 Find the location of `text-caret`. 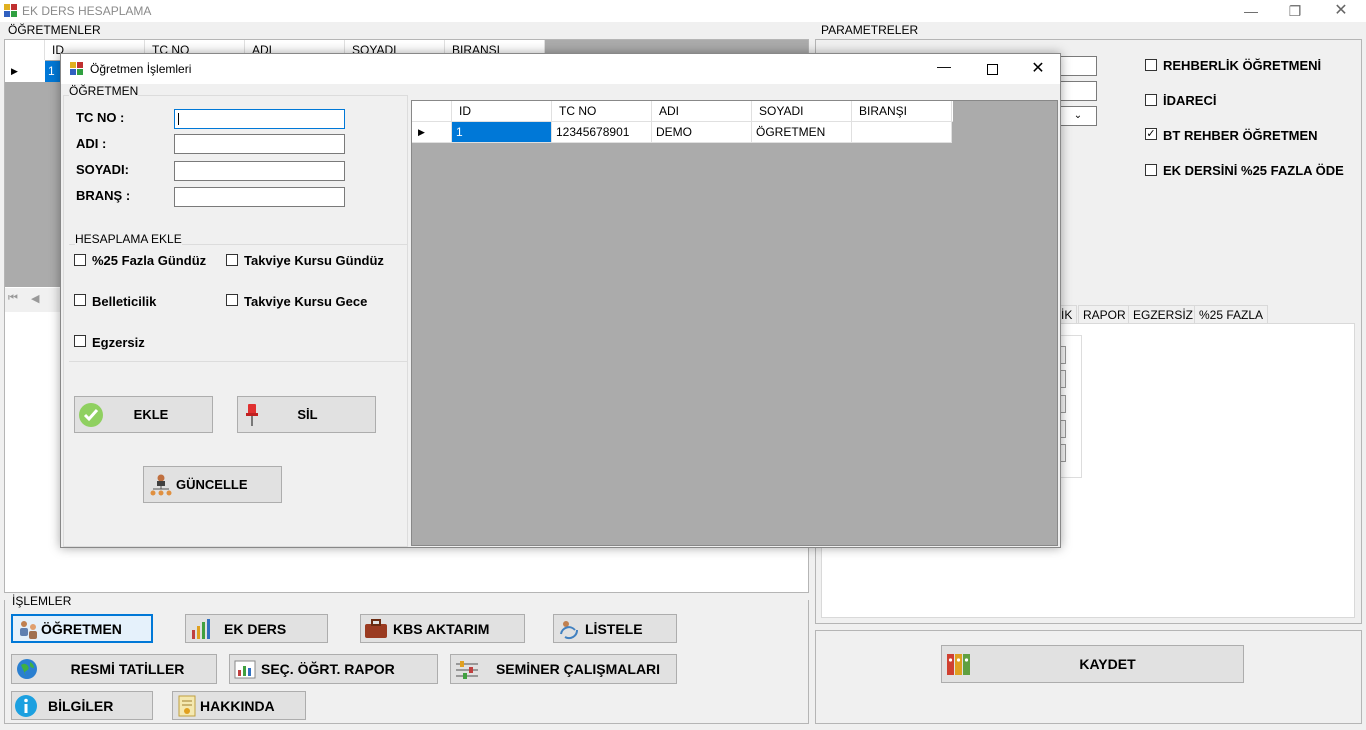

text-caret is located at coordinates (178, 119).